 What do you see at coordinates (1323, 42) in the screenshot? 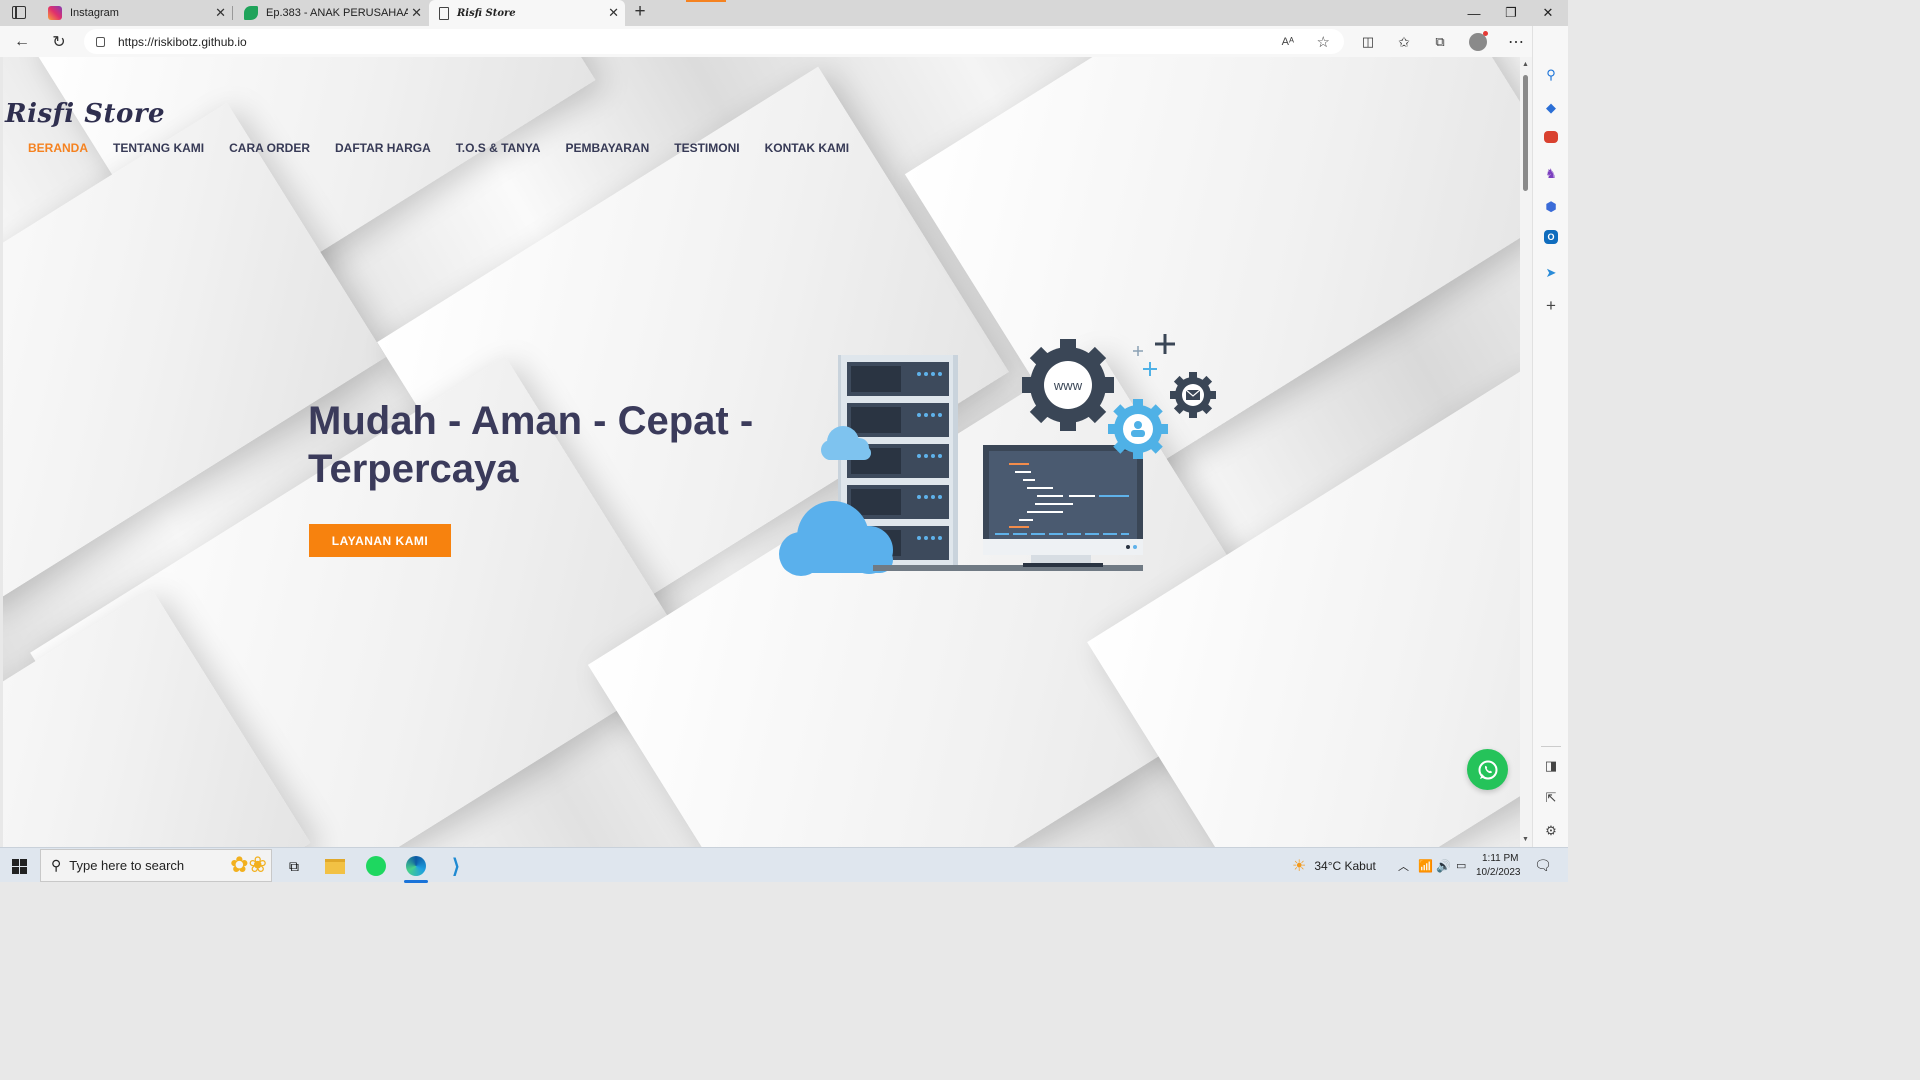
I see `favorite-star-icon: ☆` at bounding box center [1323, 42].